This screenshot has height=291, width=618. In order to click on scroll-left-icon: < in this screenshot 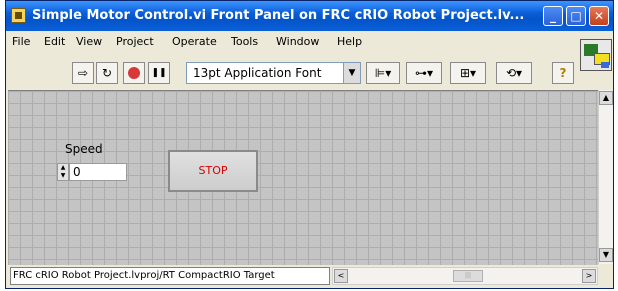, I will do `click(341, 276)`.